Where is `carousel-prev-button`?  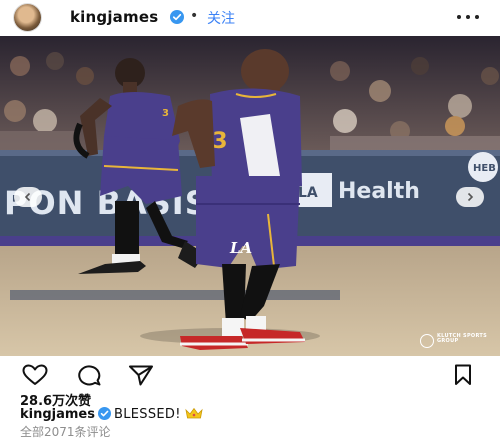 carousel-prev-button is located at coordinates (28, 197).